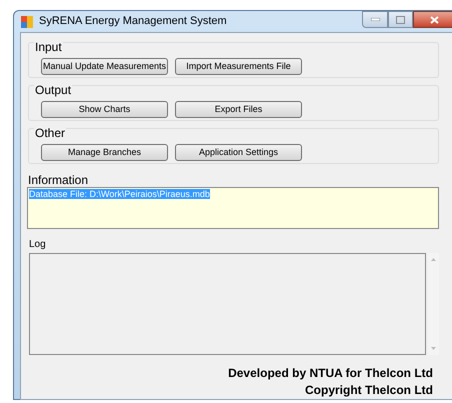 The height and width of the screenshot is (403, 452). I want to click on minimize-button, so click(375, 19).